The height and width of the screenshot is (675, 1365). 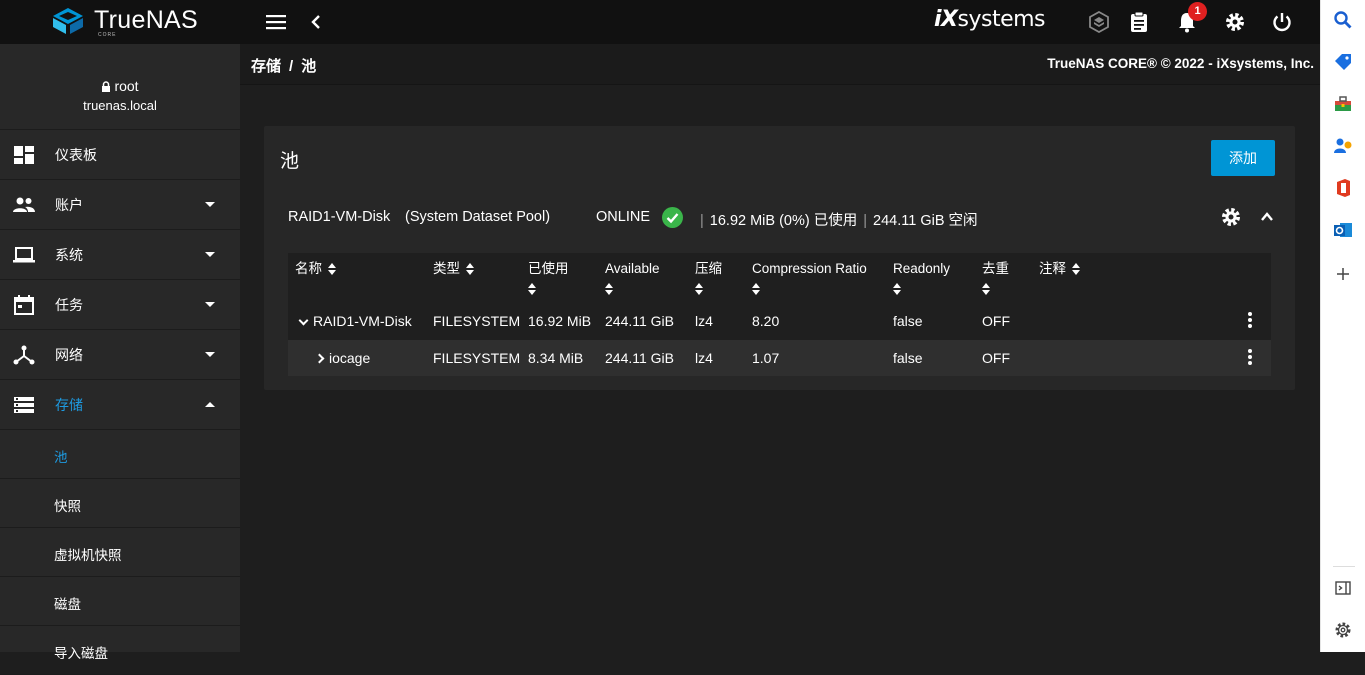 What do you see at coordinates (146, 20) in the screenshot?
I see `logo-text: TrueNAS` at bounding box center [146, 20].